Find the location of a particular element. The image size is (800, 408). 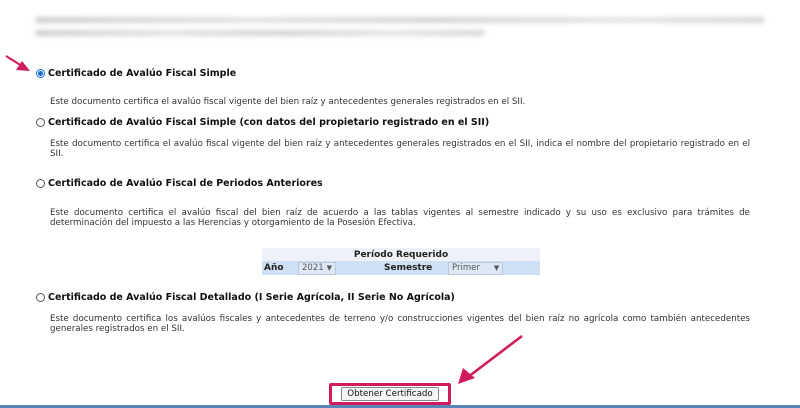

obtener-certificado-button: Obtener Certificado is located at coordinates (390, 394).